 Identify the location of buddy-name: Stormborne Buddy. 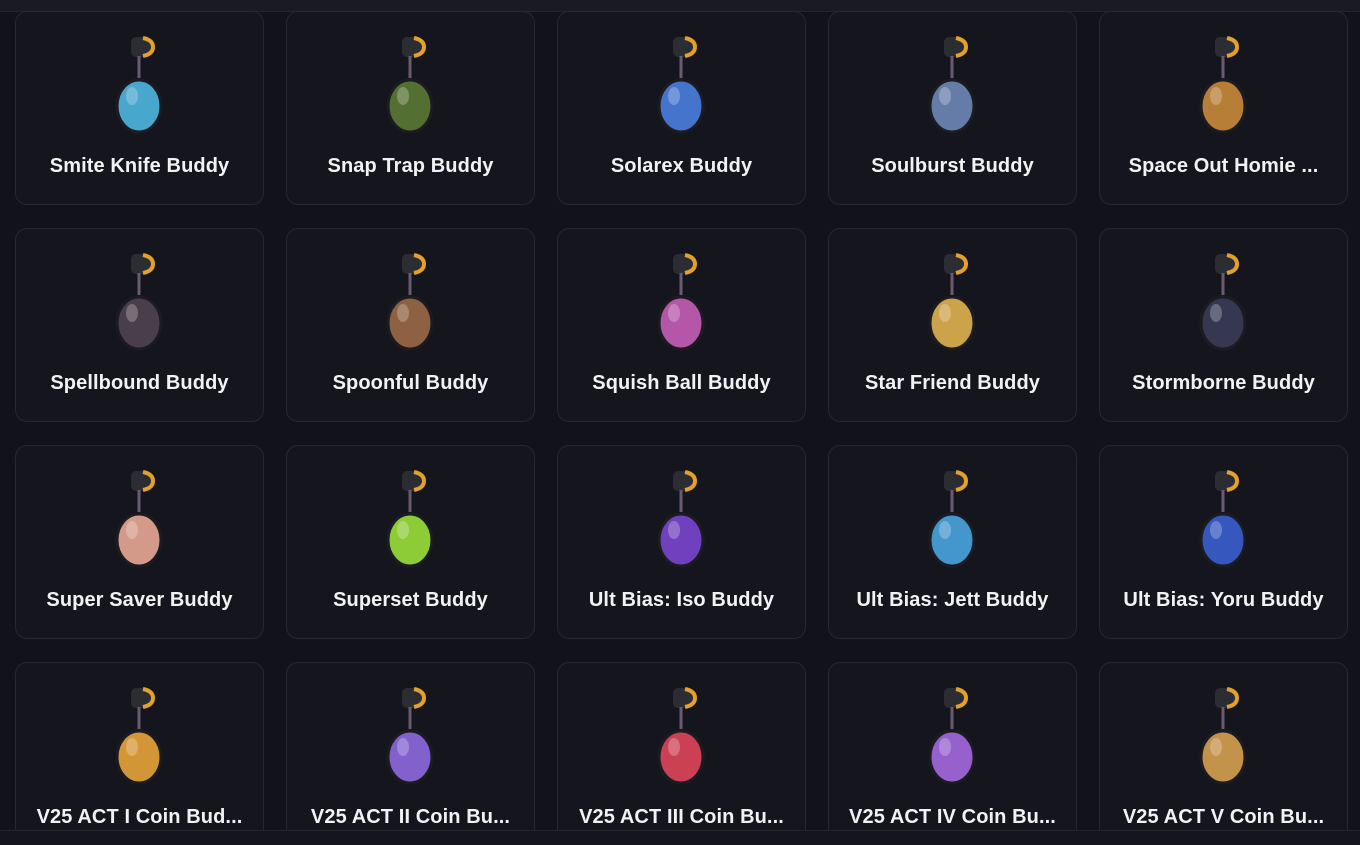
(1223, 383).